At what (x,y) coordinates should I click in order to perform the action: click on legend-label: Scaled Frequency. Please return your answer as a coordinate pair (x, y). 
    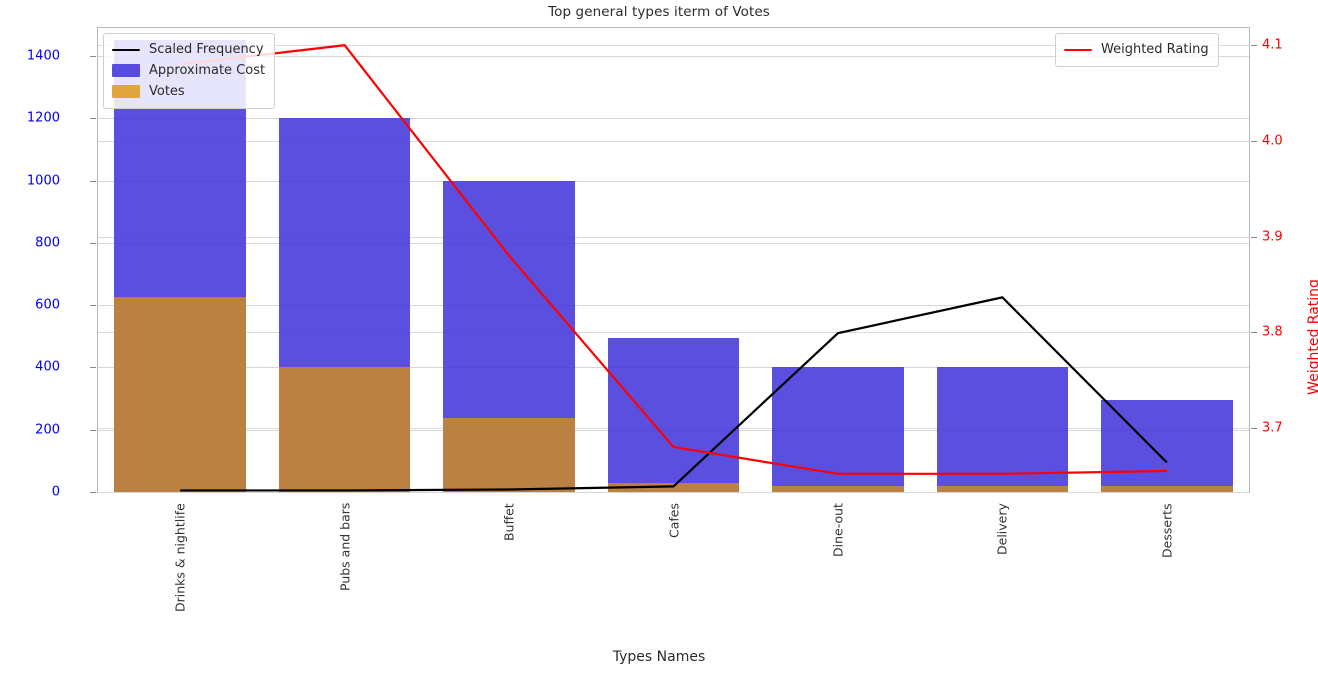
    Looking at the image, I should click on (206, 49).